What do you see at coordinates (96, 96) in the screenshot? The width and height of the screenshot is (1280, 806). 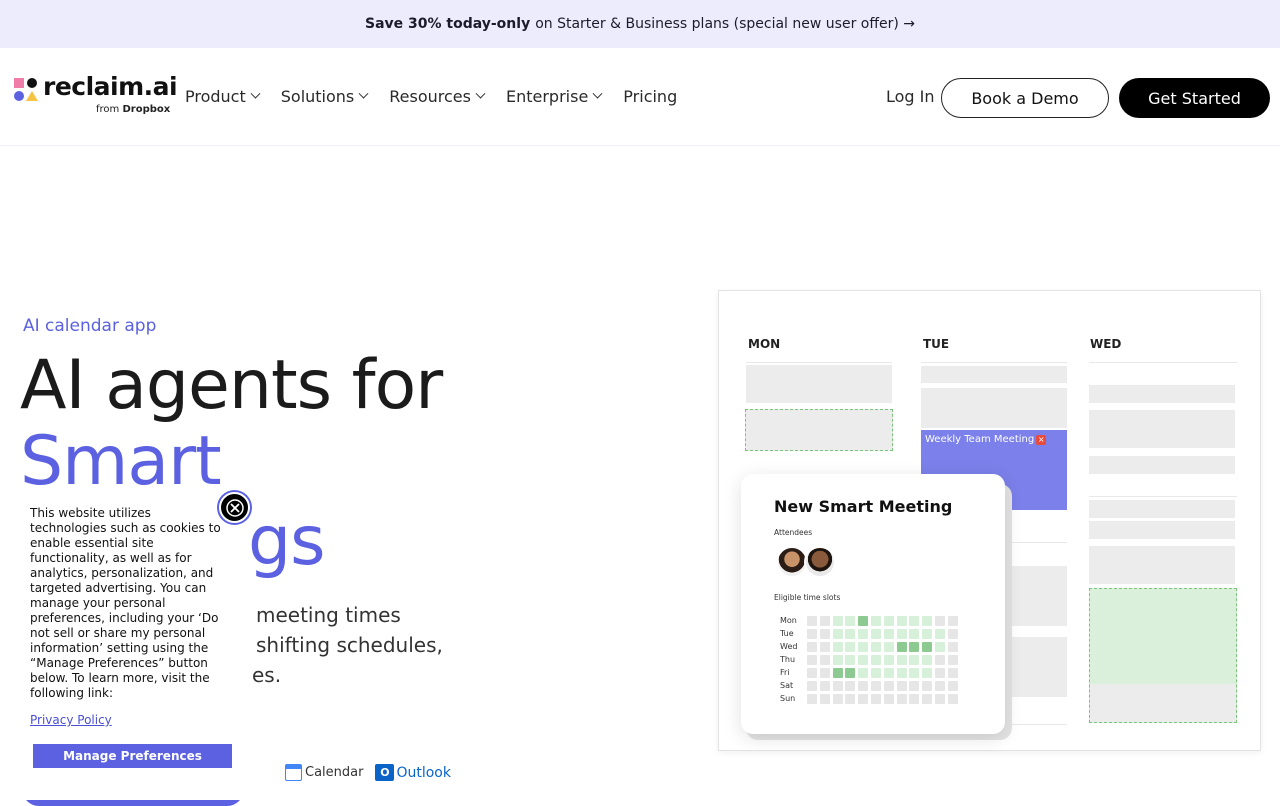 I see `reclaim-logo: reclaim.ai from Dropbox` at bounding box center [96, 96].